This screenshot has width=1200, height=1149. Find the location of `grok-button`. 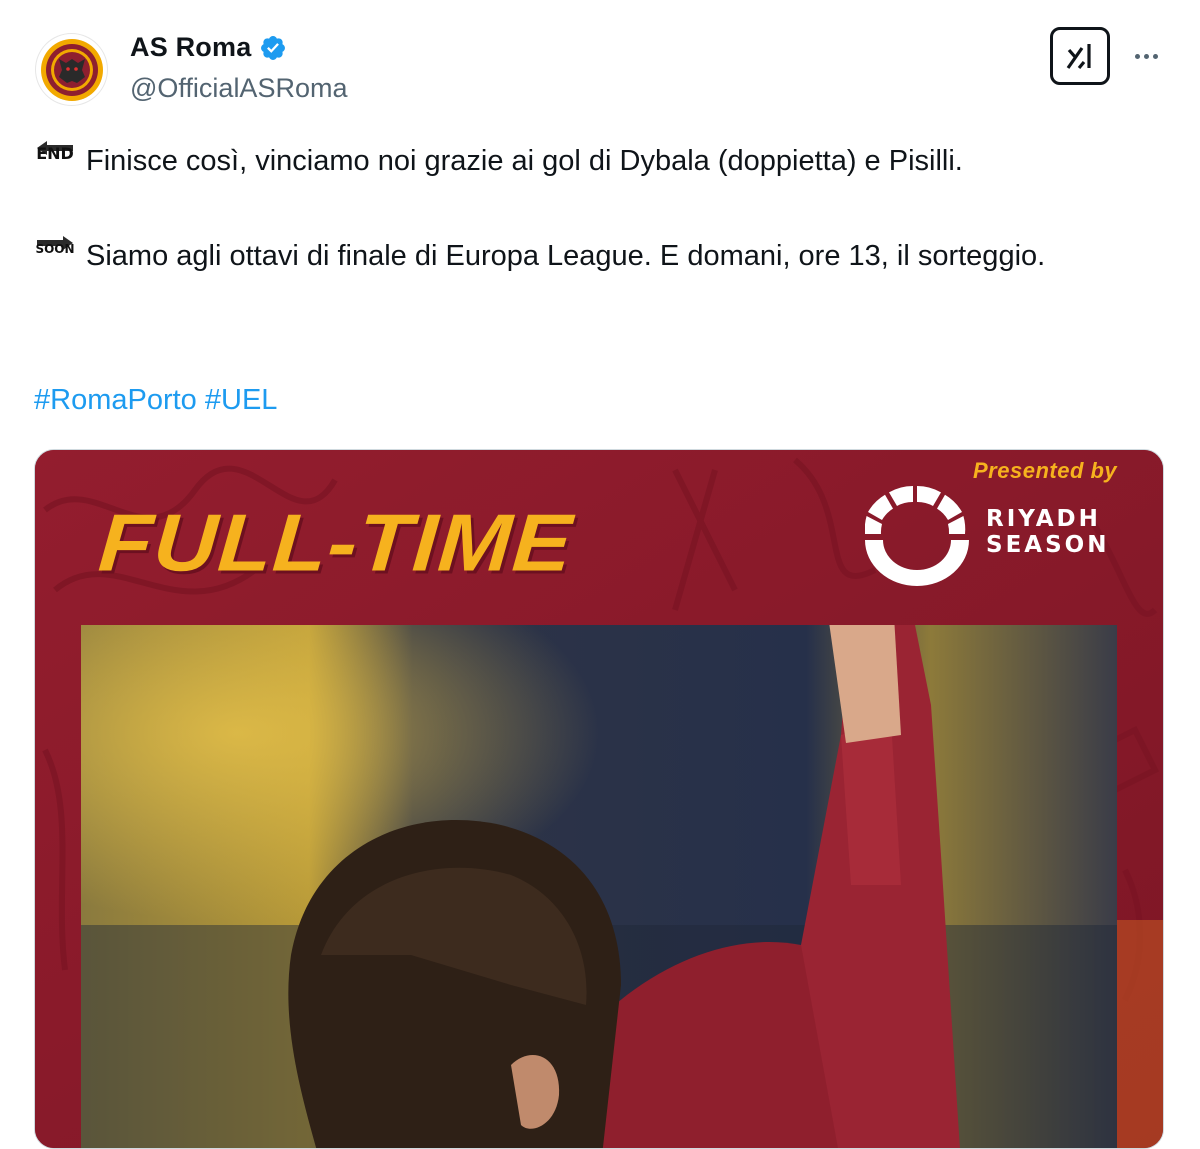

grok-button is located at coordinates (1080, 56).